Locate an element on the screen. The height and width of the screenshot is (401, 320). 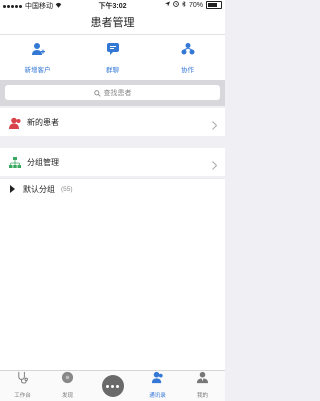
tab-profile: 我的 is located at coordinates (202, 386).